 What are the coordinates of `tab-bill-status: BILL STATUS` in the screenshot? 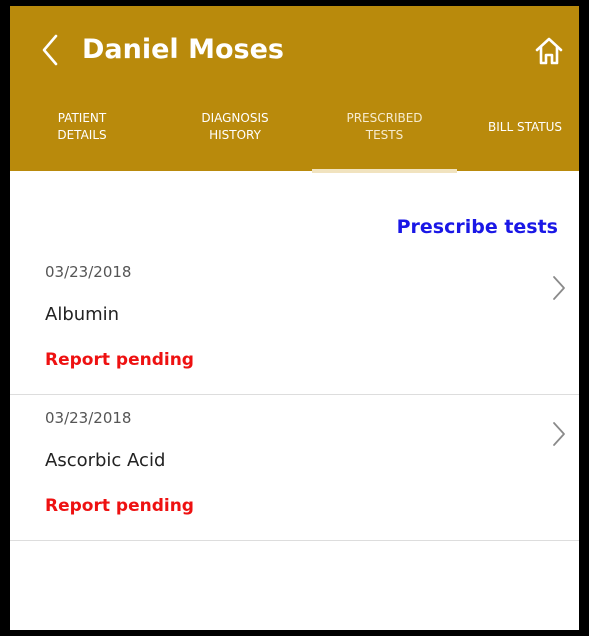 It's located at (525, 134).